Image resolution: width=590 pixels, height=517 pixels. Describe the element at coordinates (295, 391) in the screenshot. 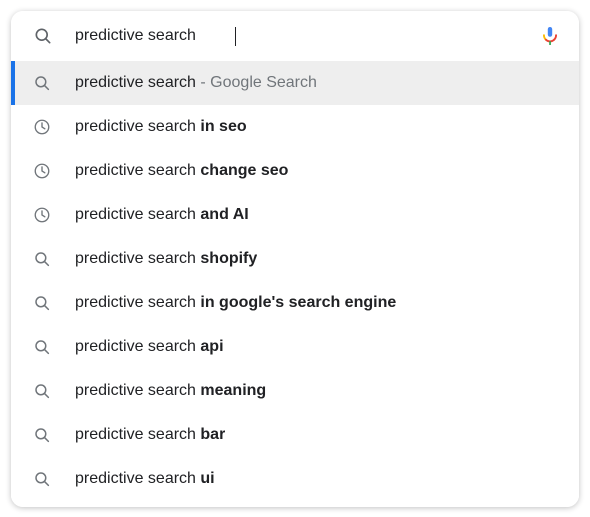

I see `suggestion-row: predictive search meaning` at that location.